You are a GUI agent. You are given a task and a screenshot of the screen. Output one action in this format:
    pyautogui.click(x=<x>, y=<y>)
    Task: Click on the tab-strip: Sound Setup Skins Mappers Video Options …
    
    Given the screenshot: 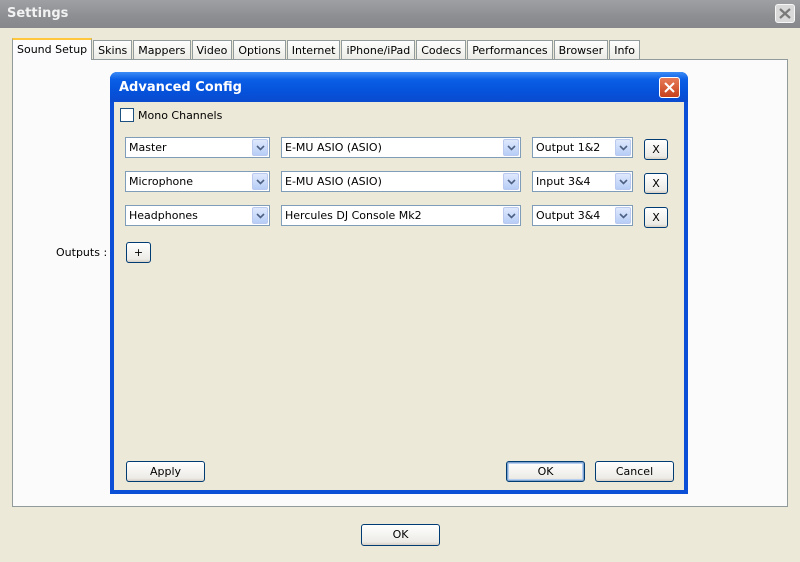 What is the action you would take?
    pyautogui.click(x=326, y=49)
    